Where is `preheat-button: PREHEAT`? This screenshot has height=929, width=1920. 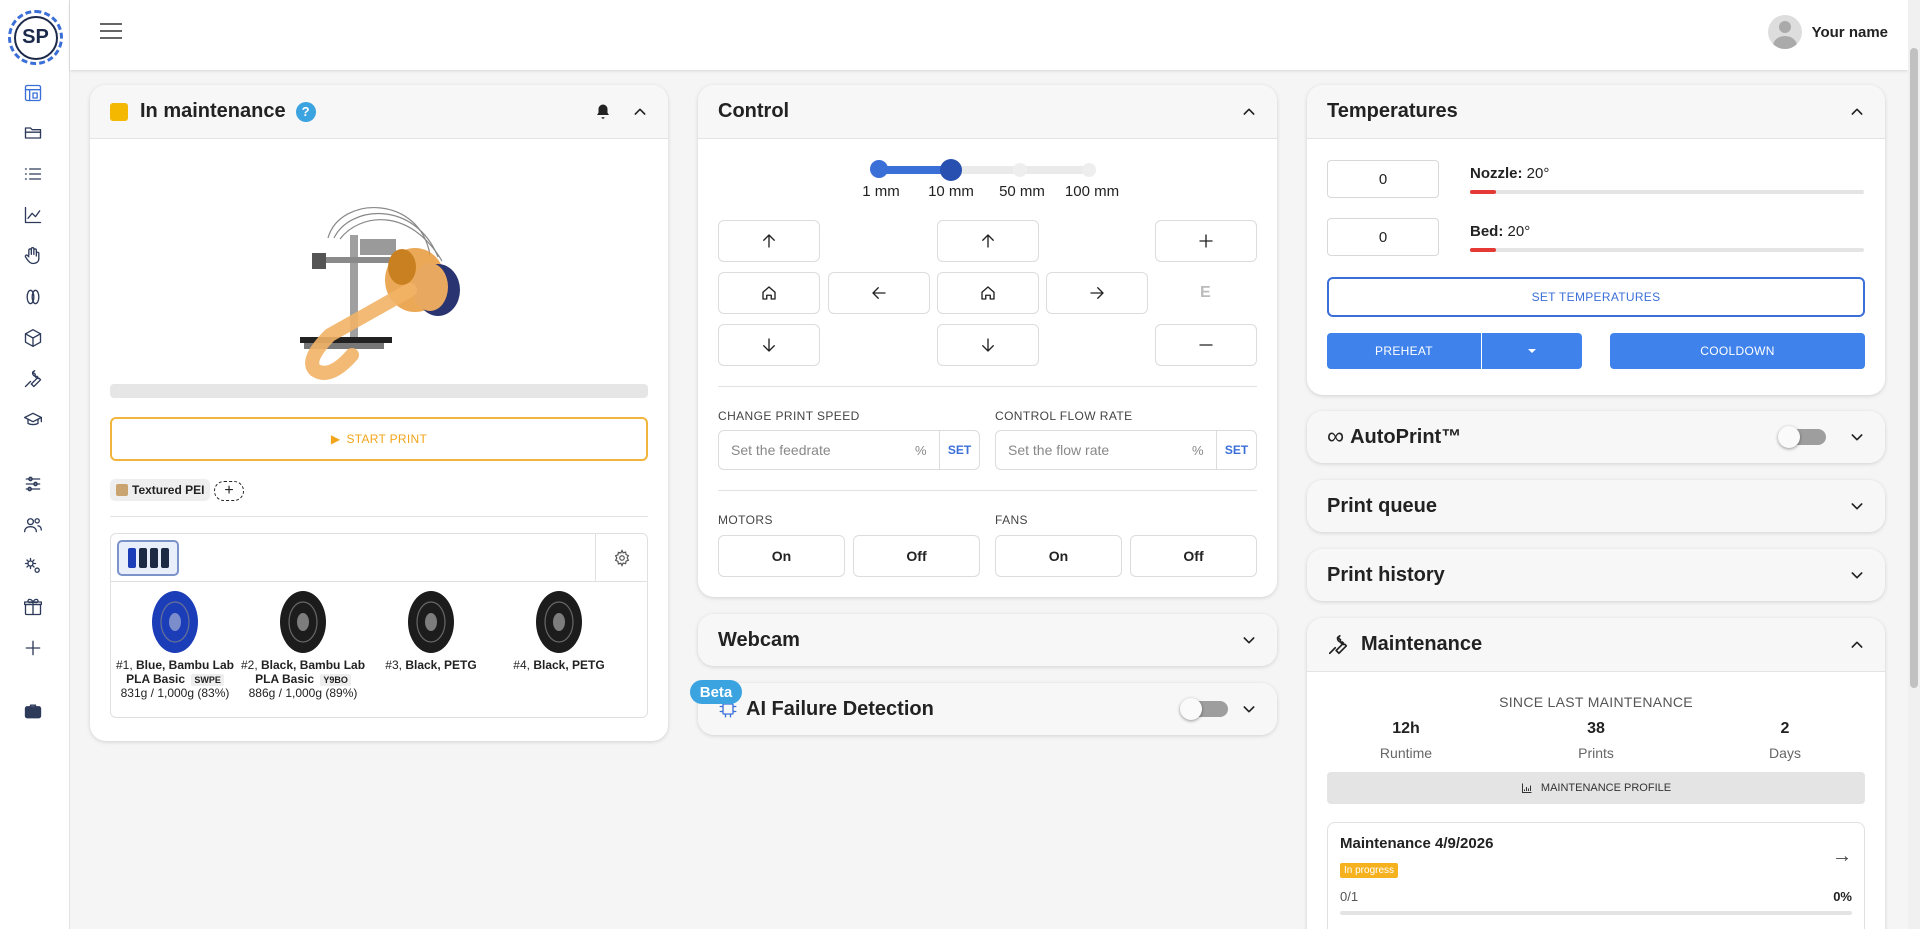 preheat-button: PREHEAT is located at coordinates (1404, 351).